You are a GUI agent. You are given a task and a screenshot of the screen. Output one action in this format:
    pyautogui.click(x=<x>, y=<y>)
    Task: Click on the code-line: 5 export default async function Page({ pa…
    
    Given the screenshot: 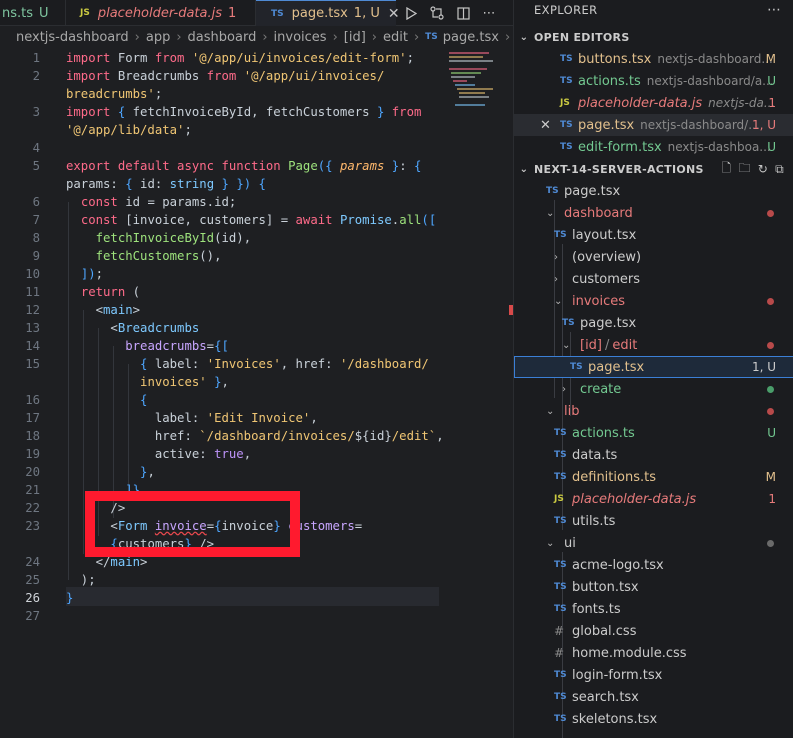 What is the action you would take?
    pyautogui.click(x=222, y=166)
    